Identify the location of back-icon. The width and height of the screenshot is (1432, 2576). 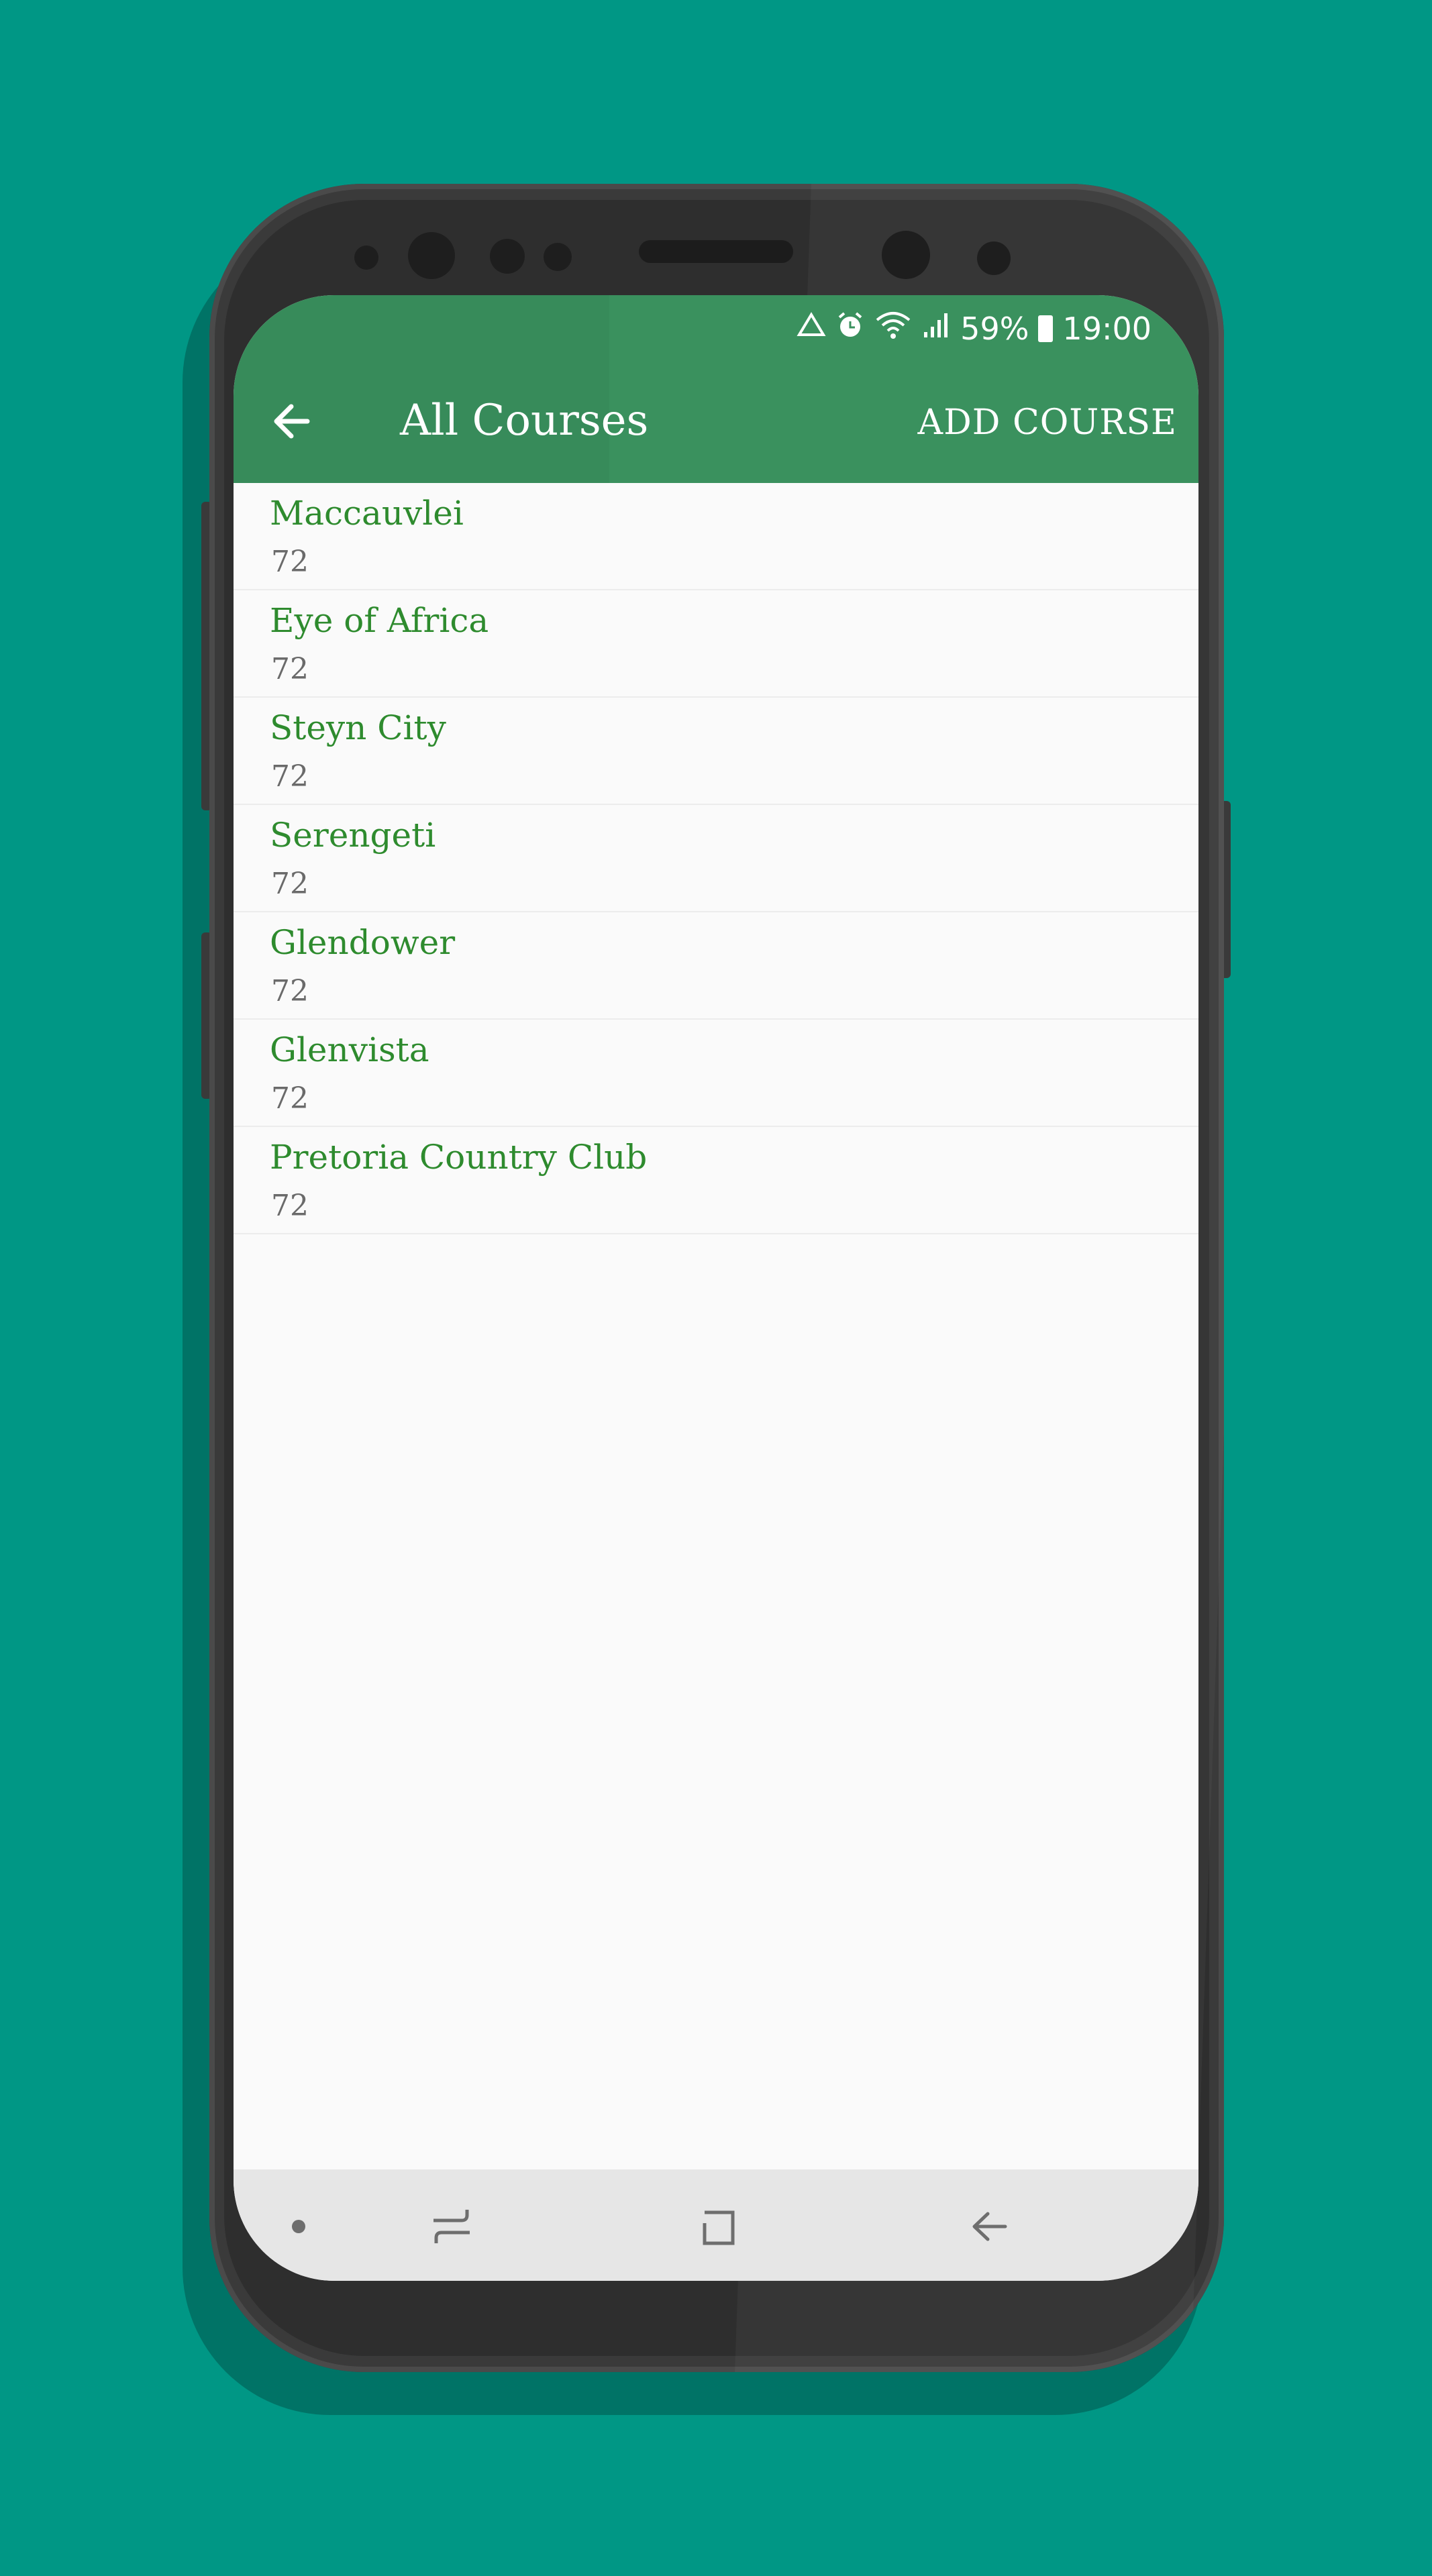
(990, 2226).